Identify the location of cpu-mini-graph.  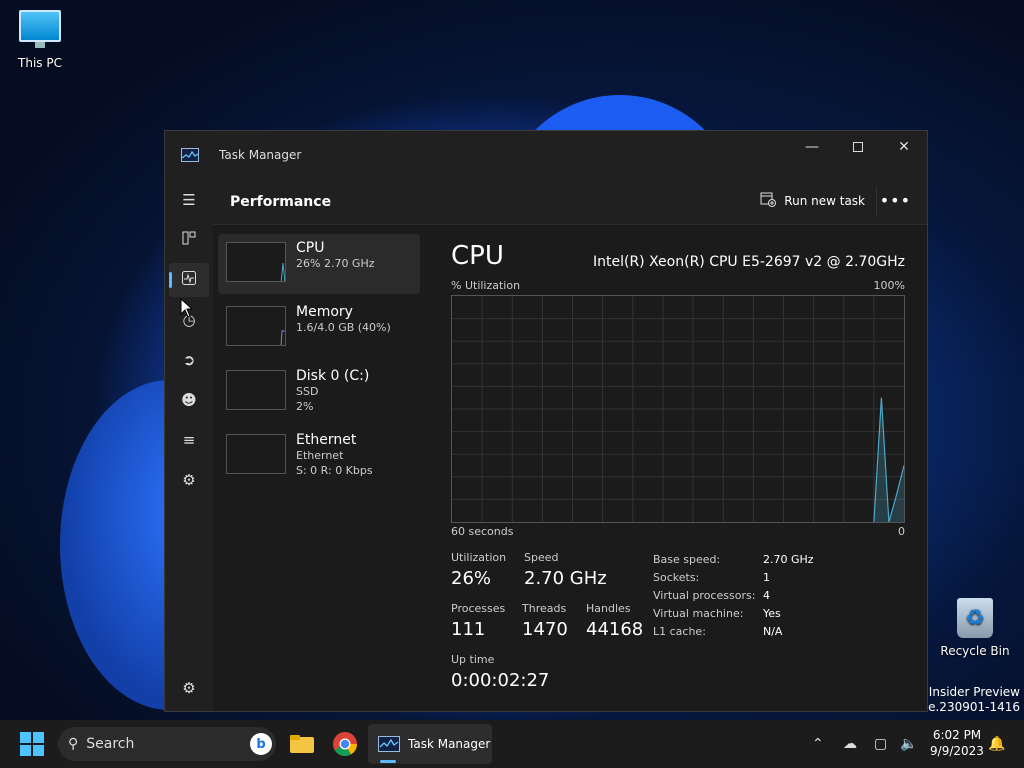
(256, 262).